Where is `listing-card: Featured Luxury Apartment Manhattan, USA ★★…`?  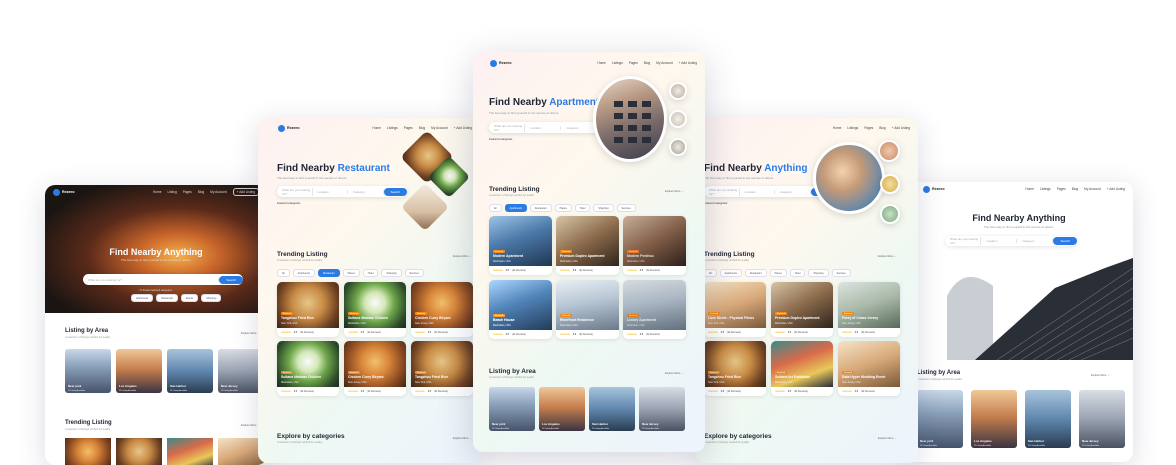 listing-card: Featured Luxury Apartment Manhattan, USA ★★… is located at coordinates (654, 309).